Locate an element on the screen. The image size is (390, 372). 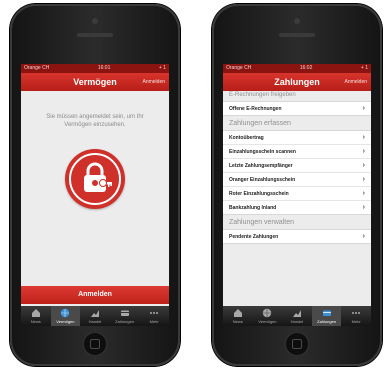
list-item-label: Roter Einzahlungsschein is located at coordinates (259, 193).